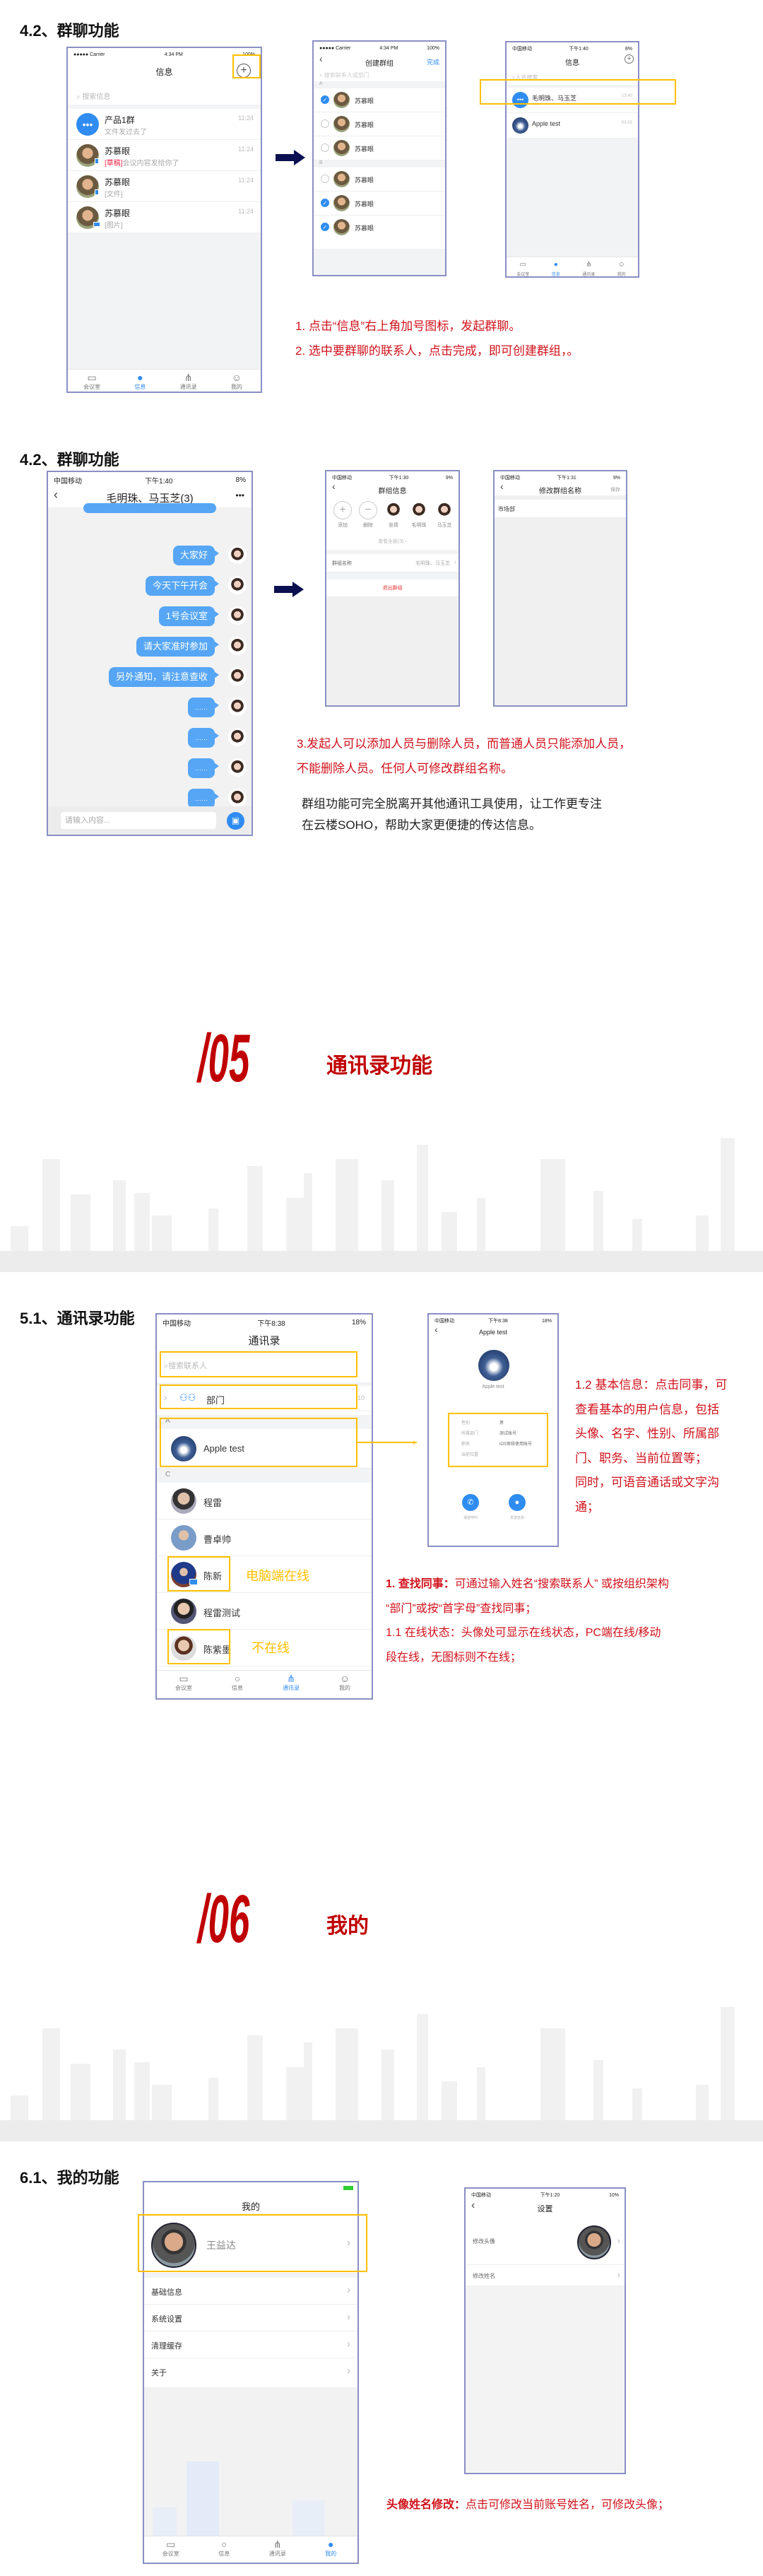 This screenshot has height=2576, width=763. What do you see at coordinates (331, 2549) in the screenshot?
I see `tab-profile: ● 我的` at bounding box center [331, 2549].